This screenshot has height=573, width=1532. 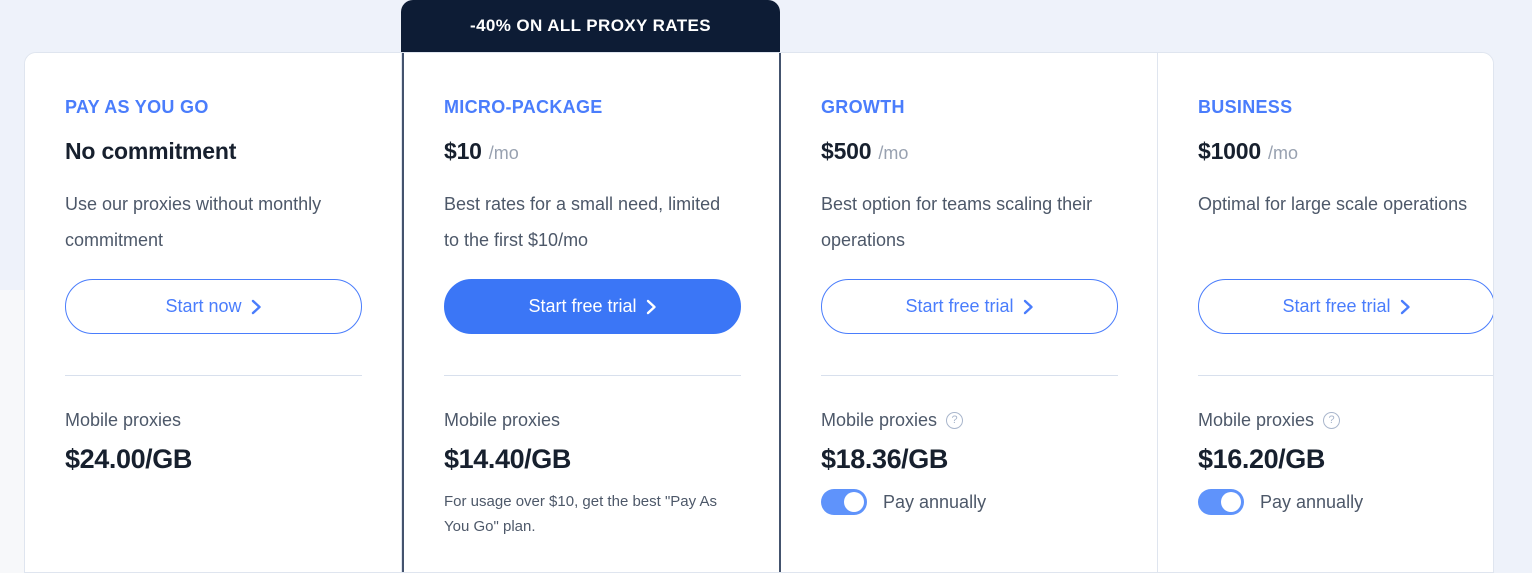 I want to click on plan-price-row: $10/mo, so click(x=591, y=151).